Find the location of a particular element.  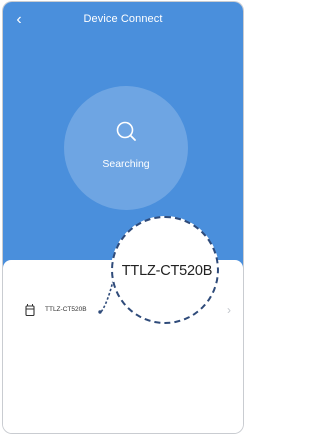

searching-label: Searching is located at coordinates (126, 164).